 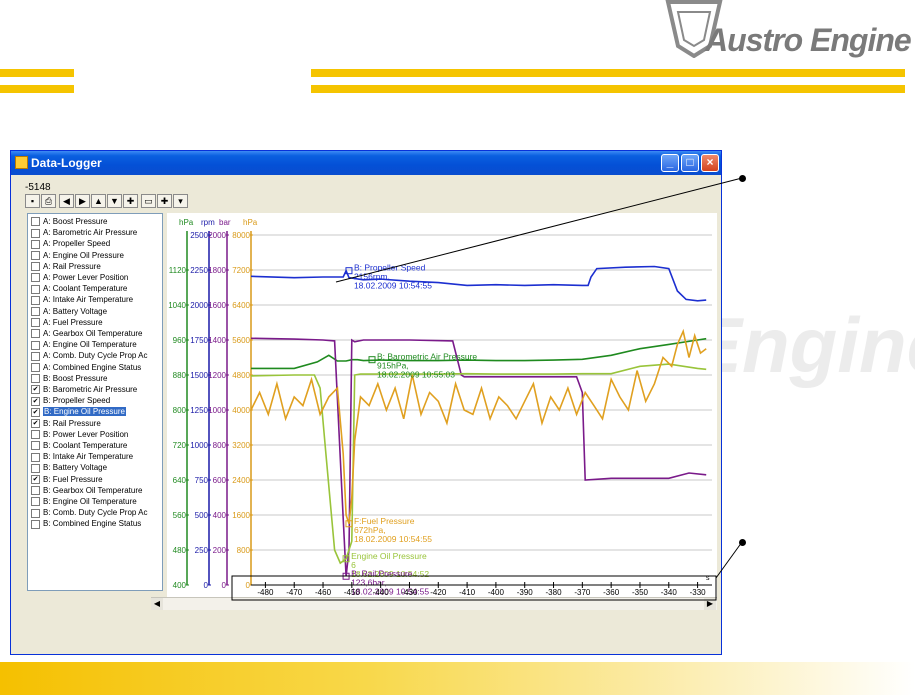 What do you see at coordinates (539, 230) in the screenshot?
I see `callout-line-propeller` at bounding box center [539, 230].